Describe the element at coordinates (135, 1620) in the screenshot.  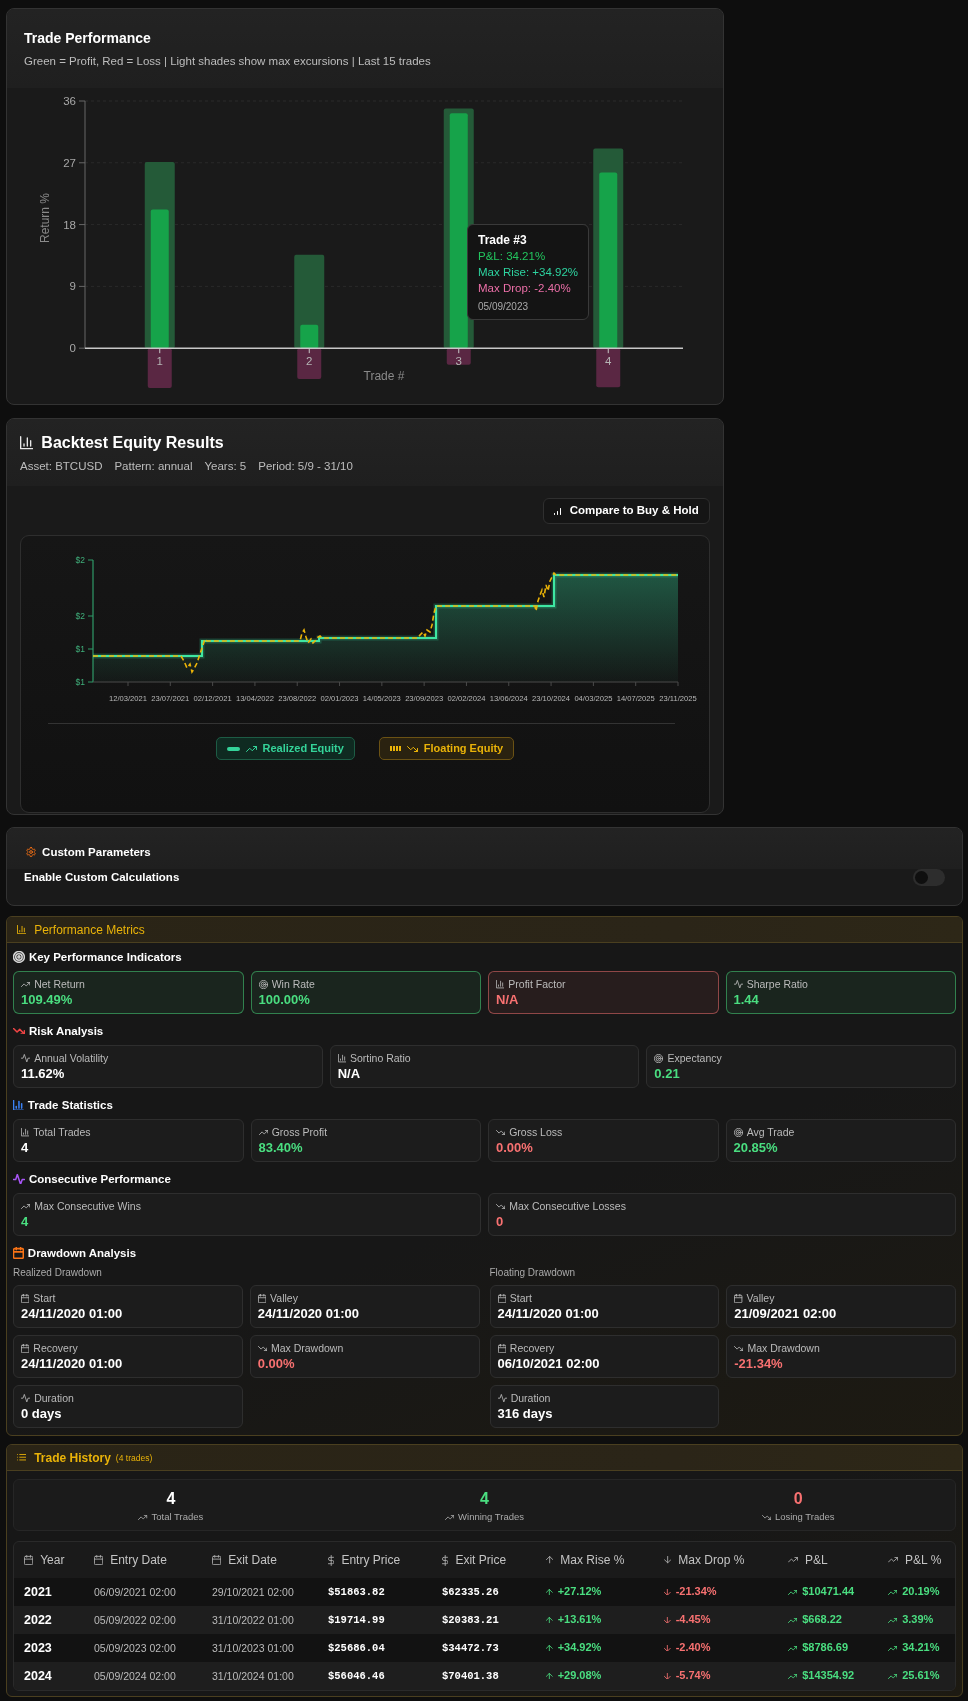
I see `table-cell: 05/09/2022 02:00` at that location.